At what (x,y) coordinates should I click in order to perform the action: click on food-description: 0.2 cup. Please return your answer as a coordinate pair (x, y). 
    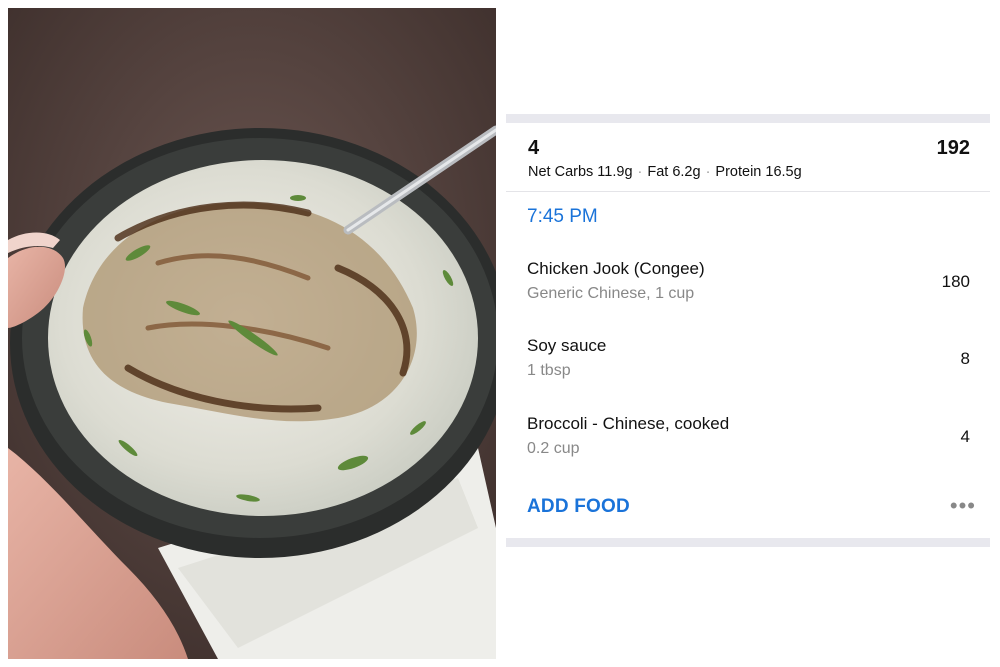
    Looking at the image, I should click on (553, 448).